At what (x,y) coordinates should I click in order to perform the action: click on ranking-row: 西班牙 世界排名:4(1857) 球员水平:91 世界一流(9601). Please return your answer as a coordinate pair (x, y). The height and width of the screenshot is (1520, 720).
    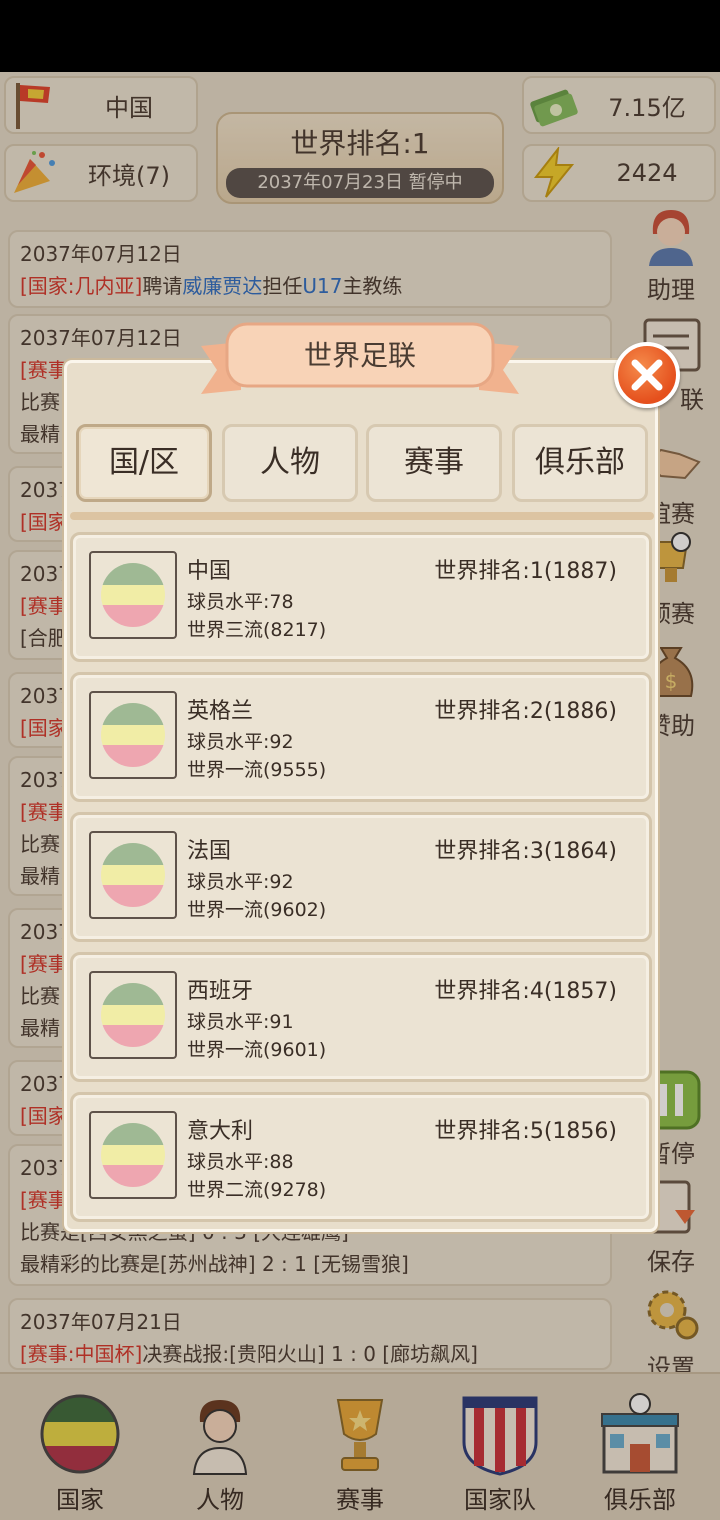
    Looking at the image, I should click on (361, 1017).